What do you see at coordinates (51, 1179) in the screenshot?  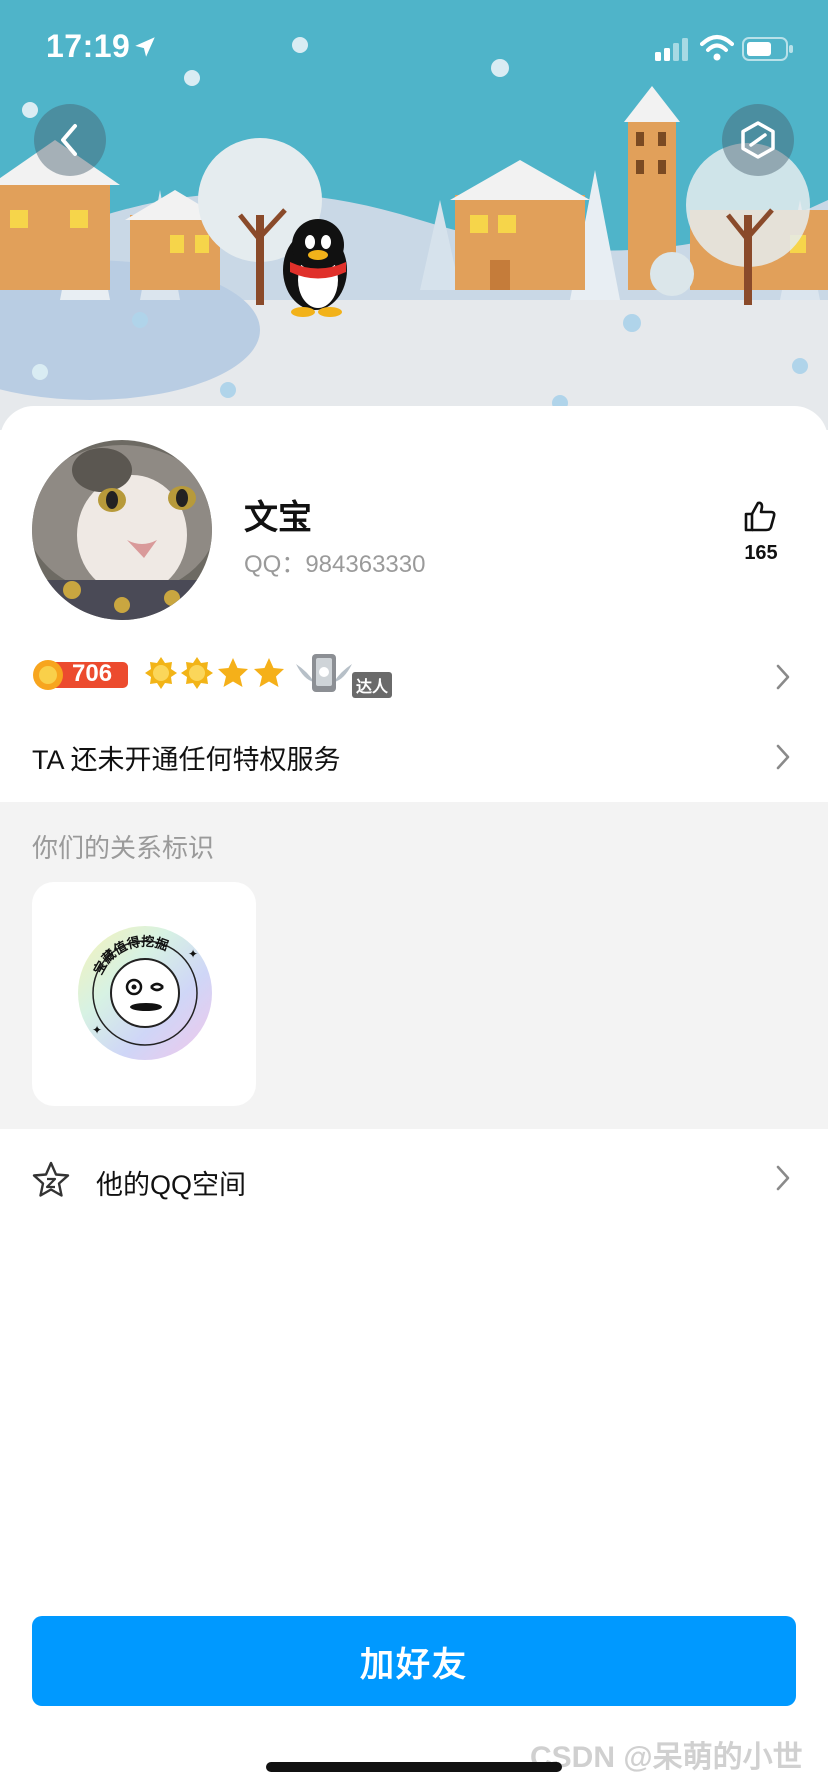 I see `qzone-star-icon` at bounding box center [51, 1179].